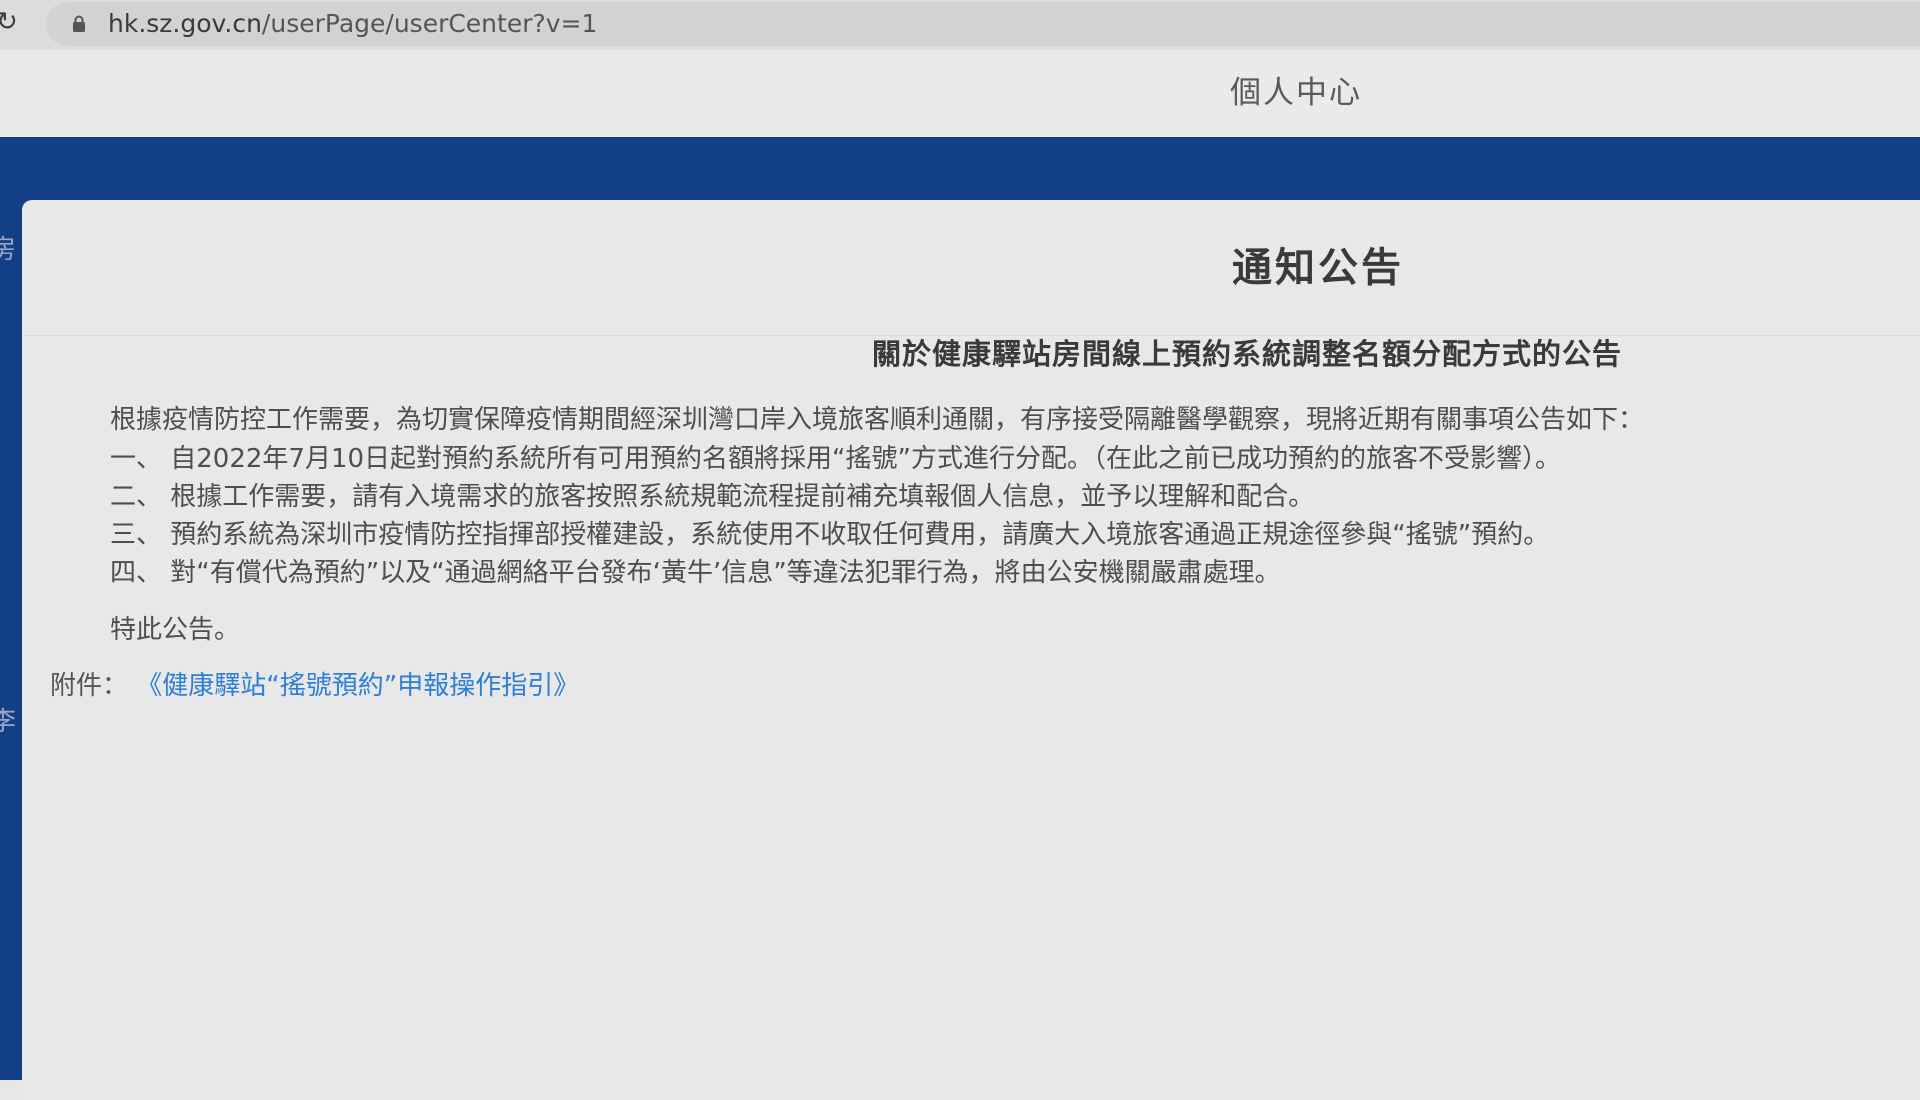 This screenshot has height=1100, width=1920. What do you see at coordinates (175, 630) in the screenshot?
I see `notice-closing: 特此公告。` at bounding box center [175, 630].